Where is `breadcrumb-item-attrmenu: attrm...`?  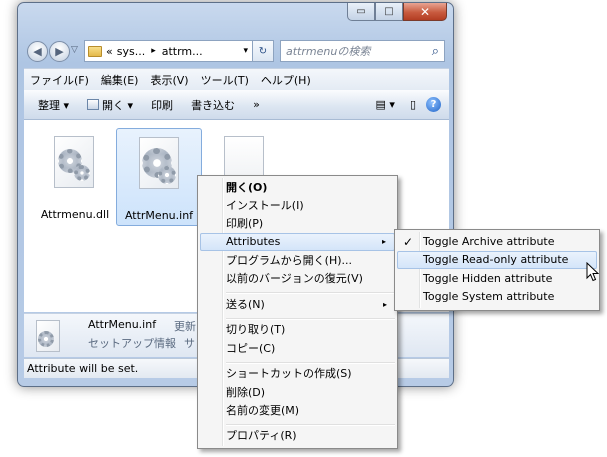 breadcrumb-item-attrmenu: attrm... is located at coordinates (182, 51).